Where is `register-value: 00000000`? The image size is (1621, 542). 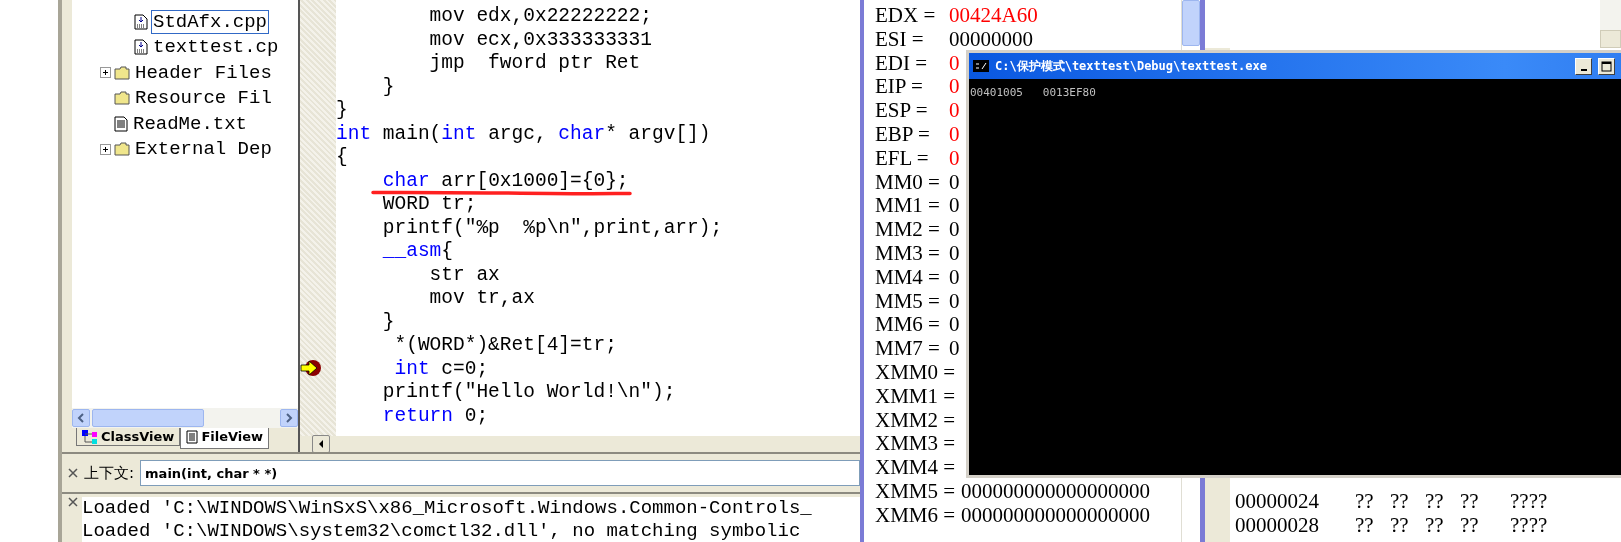
register-value: 00000000 is located at coordinates (991, 38).